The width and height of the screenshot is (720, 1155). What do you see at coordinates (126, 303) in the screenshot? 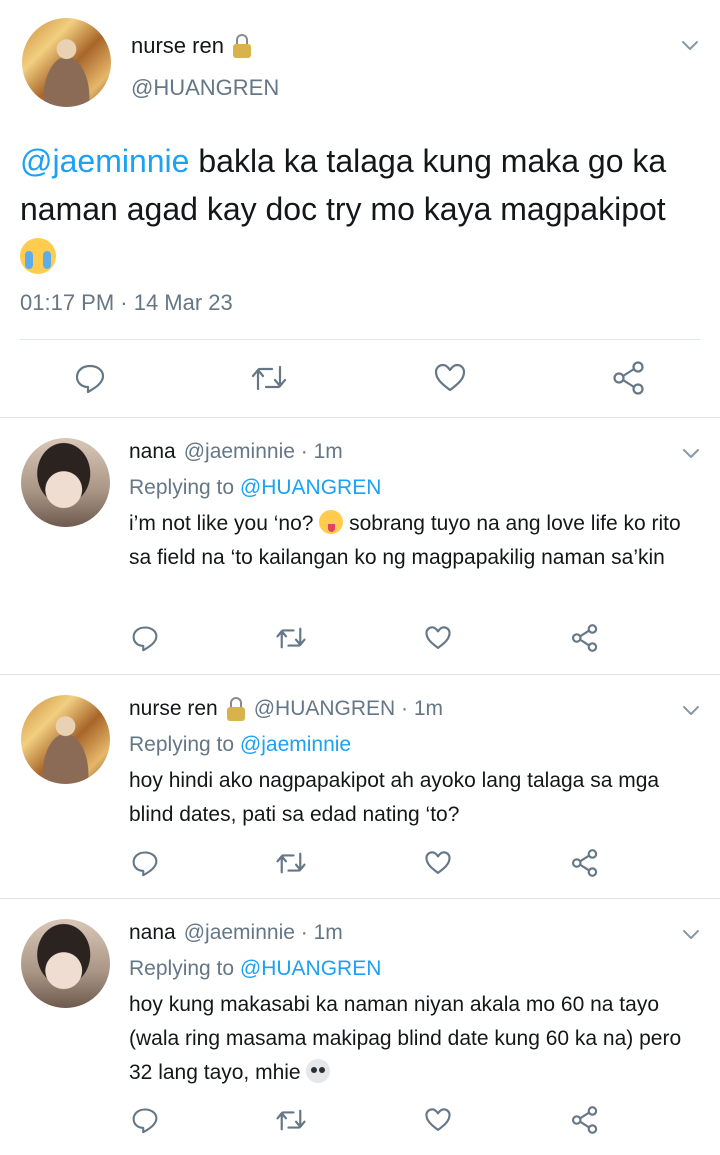
I see `timestamp: 01:17 PM · 14 Mar 23` at bounding box center [126, 303].